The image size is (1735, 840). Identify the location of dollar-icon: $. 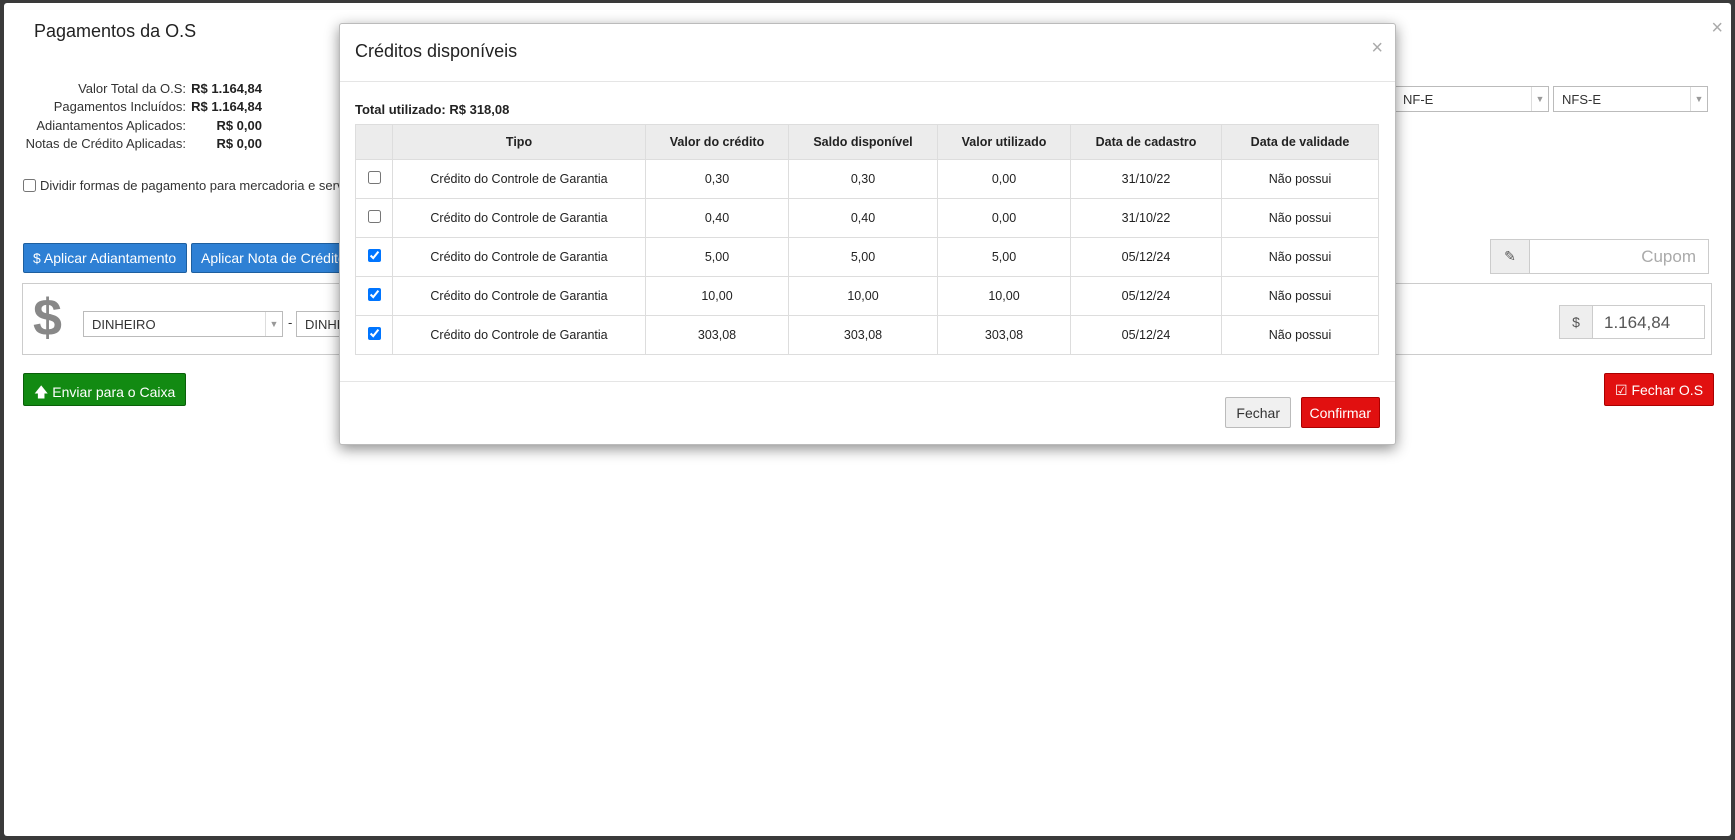
(47, 318).